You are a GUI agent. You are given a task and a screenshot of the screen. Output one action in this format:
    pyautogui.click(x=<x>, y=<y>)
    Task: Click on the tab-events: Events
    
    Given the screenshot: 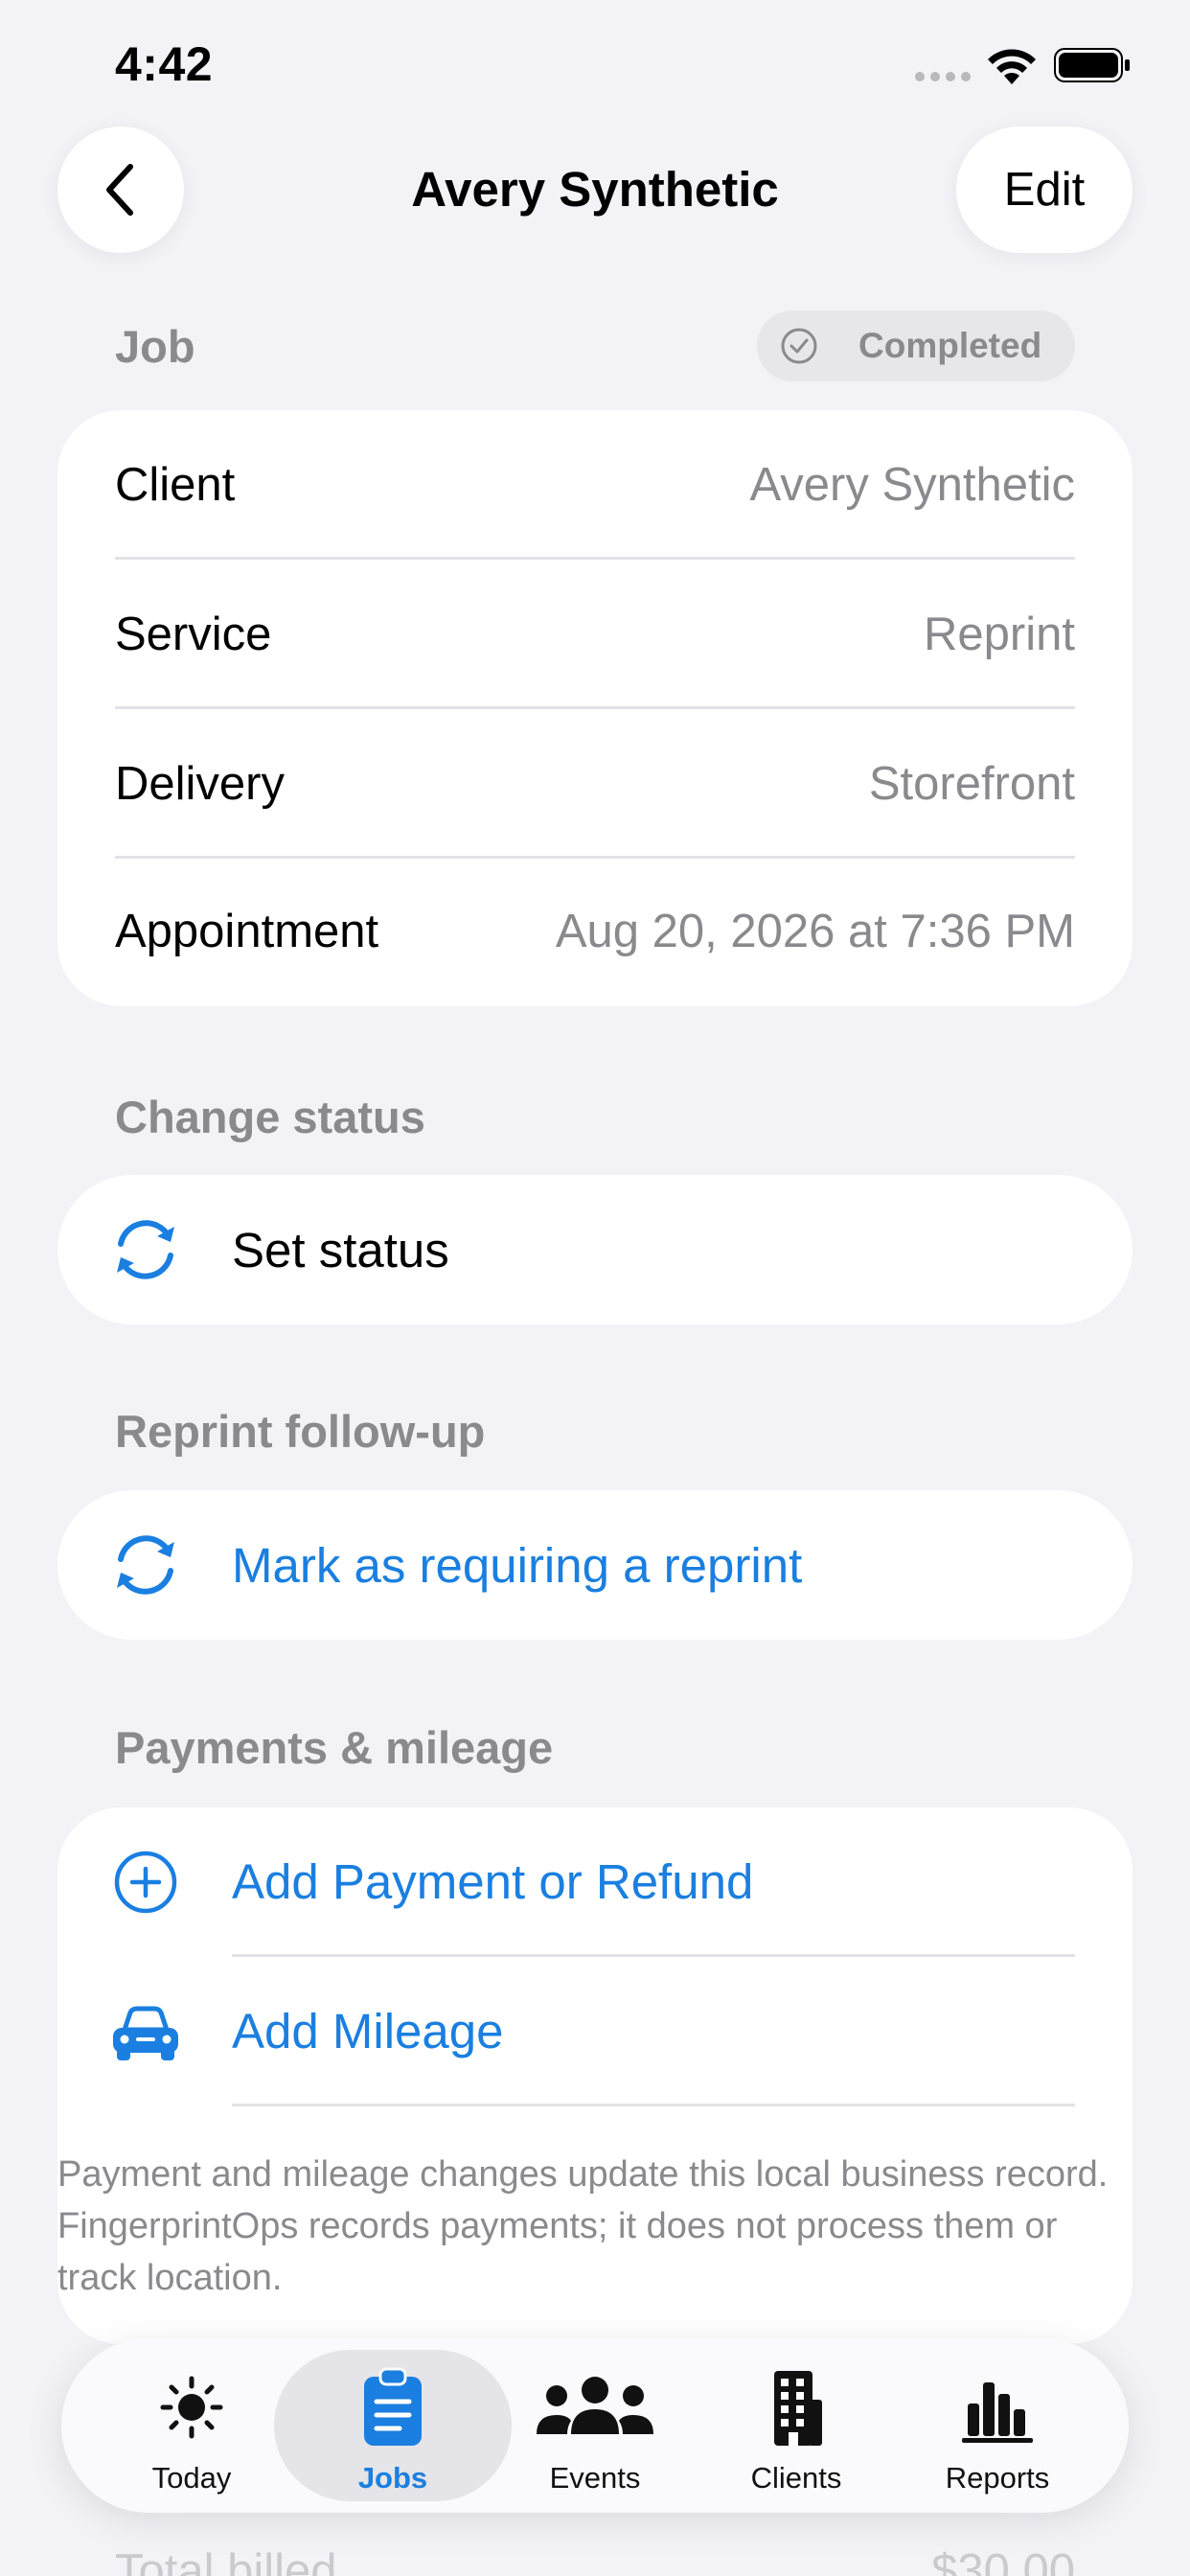 What is the action you would take?
    pyautogui.click(x=595, y=2425)
    